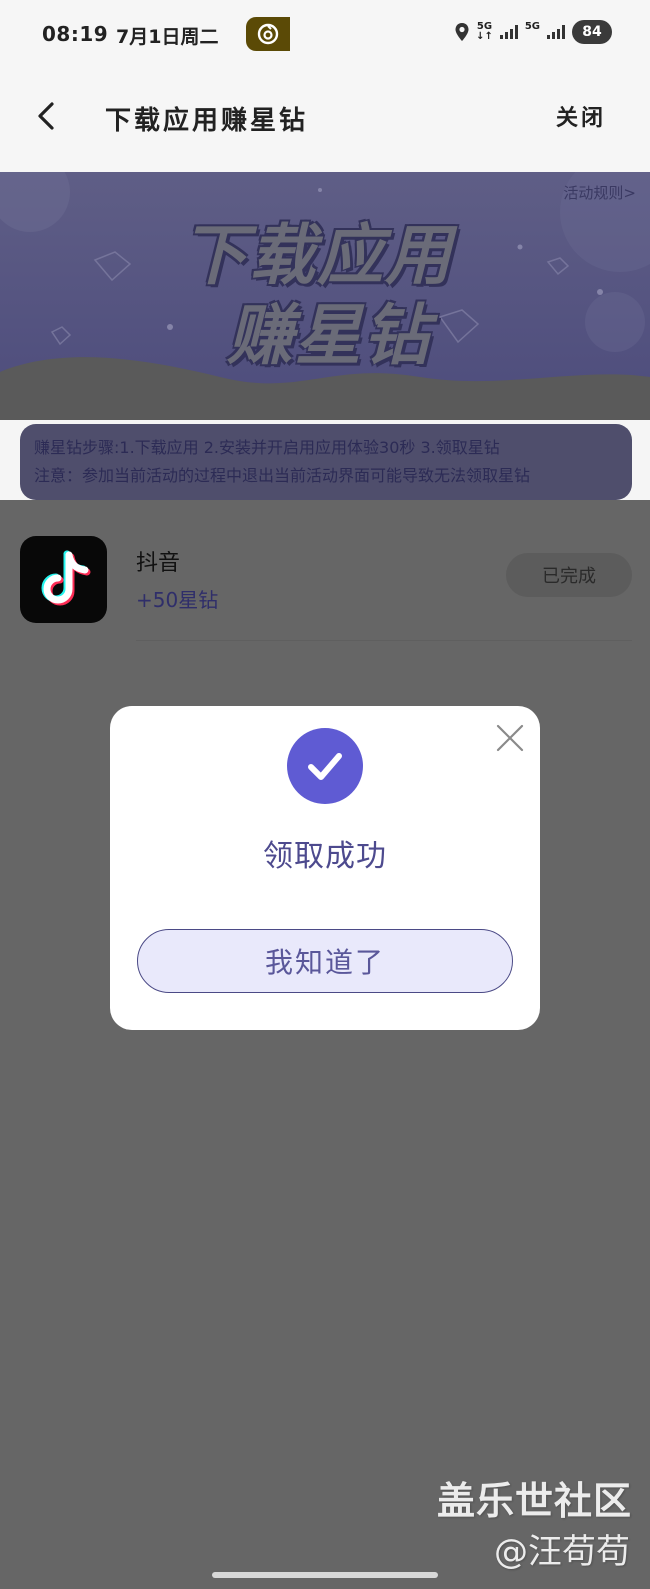 Image resolution: width=650 pixels, height=1589 pixels. I want to click on list-divider, so click(384, 640).